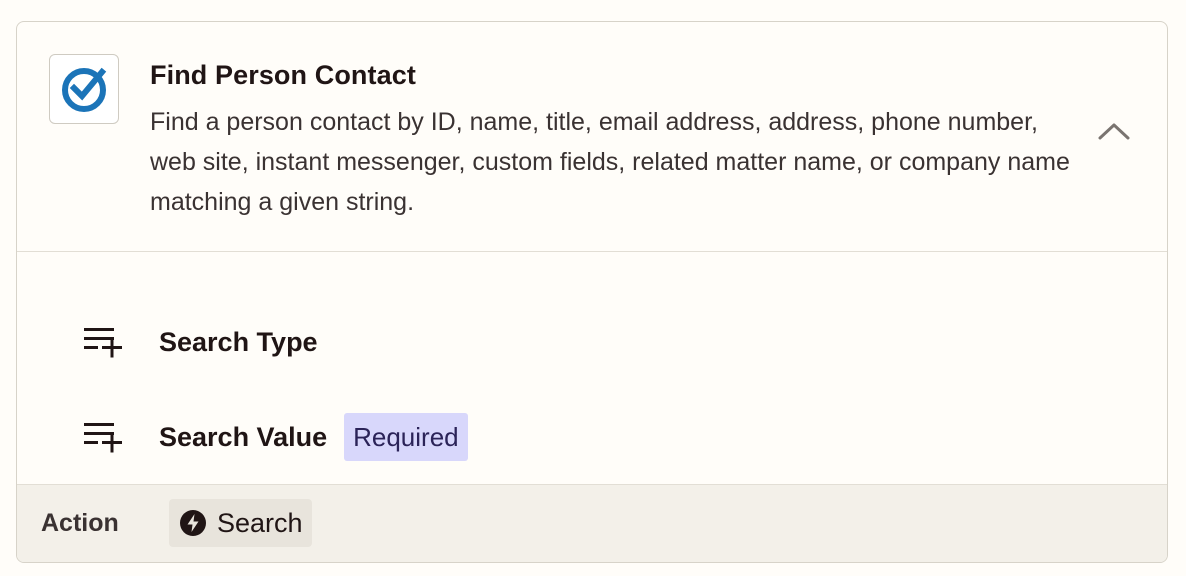 The height and width of the screenshot is (576, 1186). I want to click on field-search-value: Search Value Required, so click(275, 437).